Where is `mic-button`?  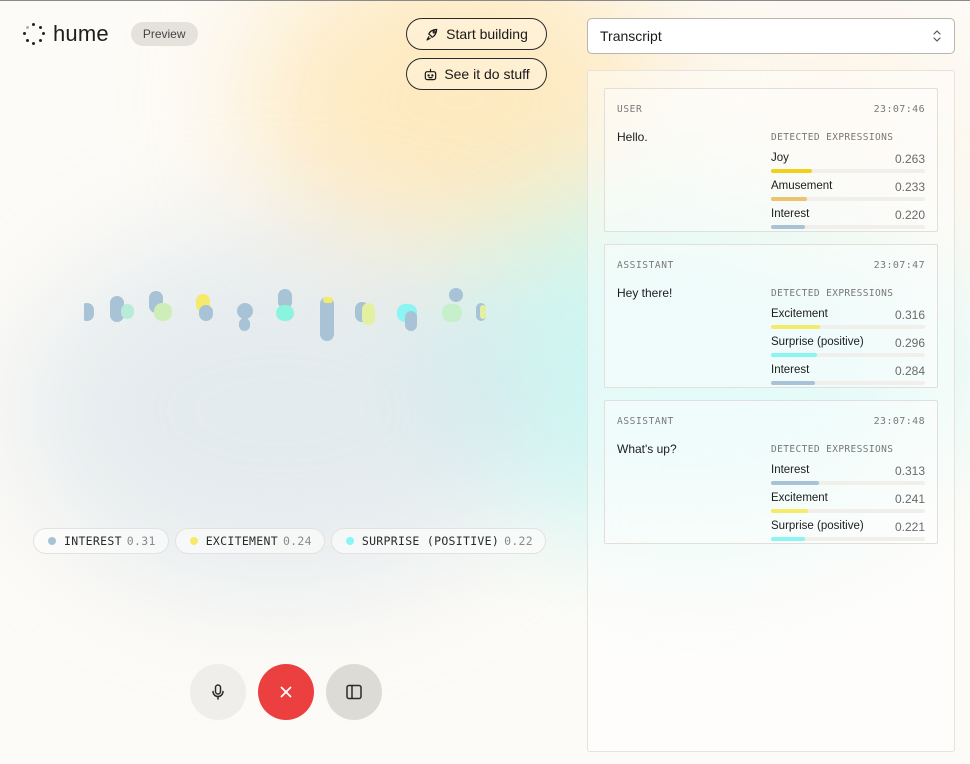
mic-button is located at coordinates (218, 692).